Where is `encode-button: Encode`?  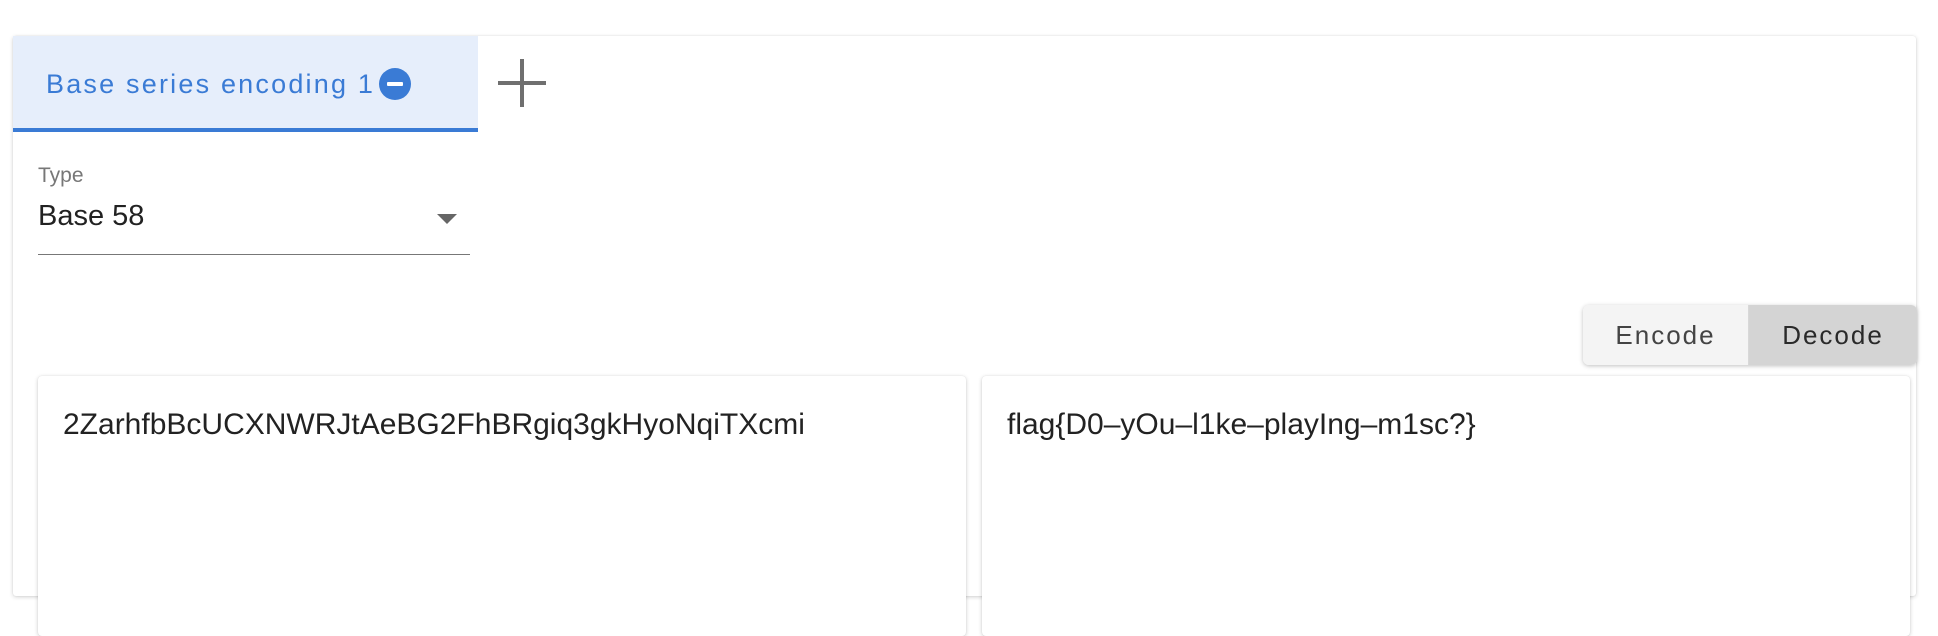 encode-button: Encode is located at coordinates (1666, 335).